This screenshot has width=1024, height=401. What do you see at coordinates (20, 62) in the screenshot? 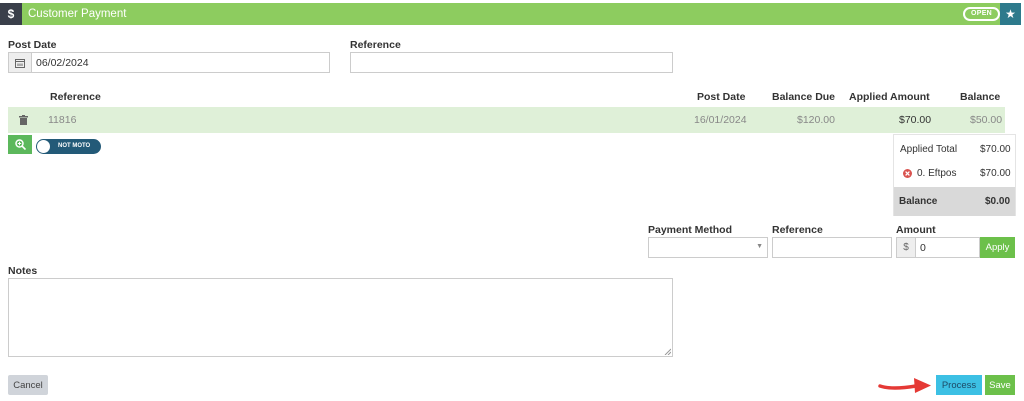
I see `calendar-icon` at bounding box center [20, 62].